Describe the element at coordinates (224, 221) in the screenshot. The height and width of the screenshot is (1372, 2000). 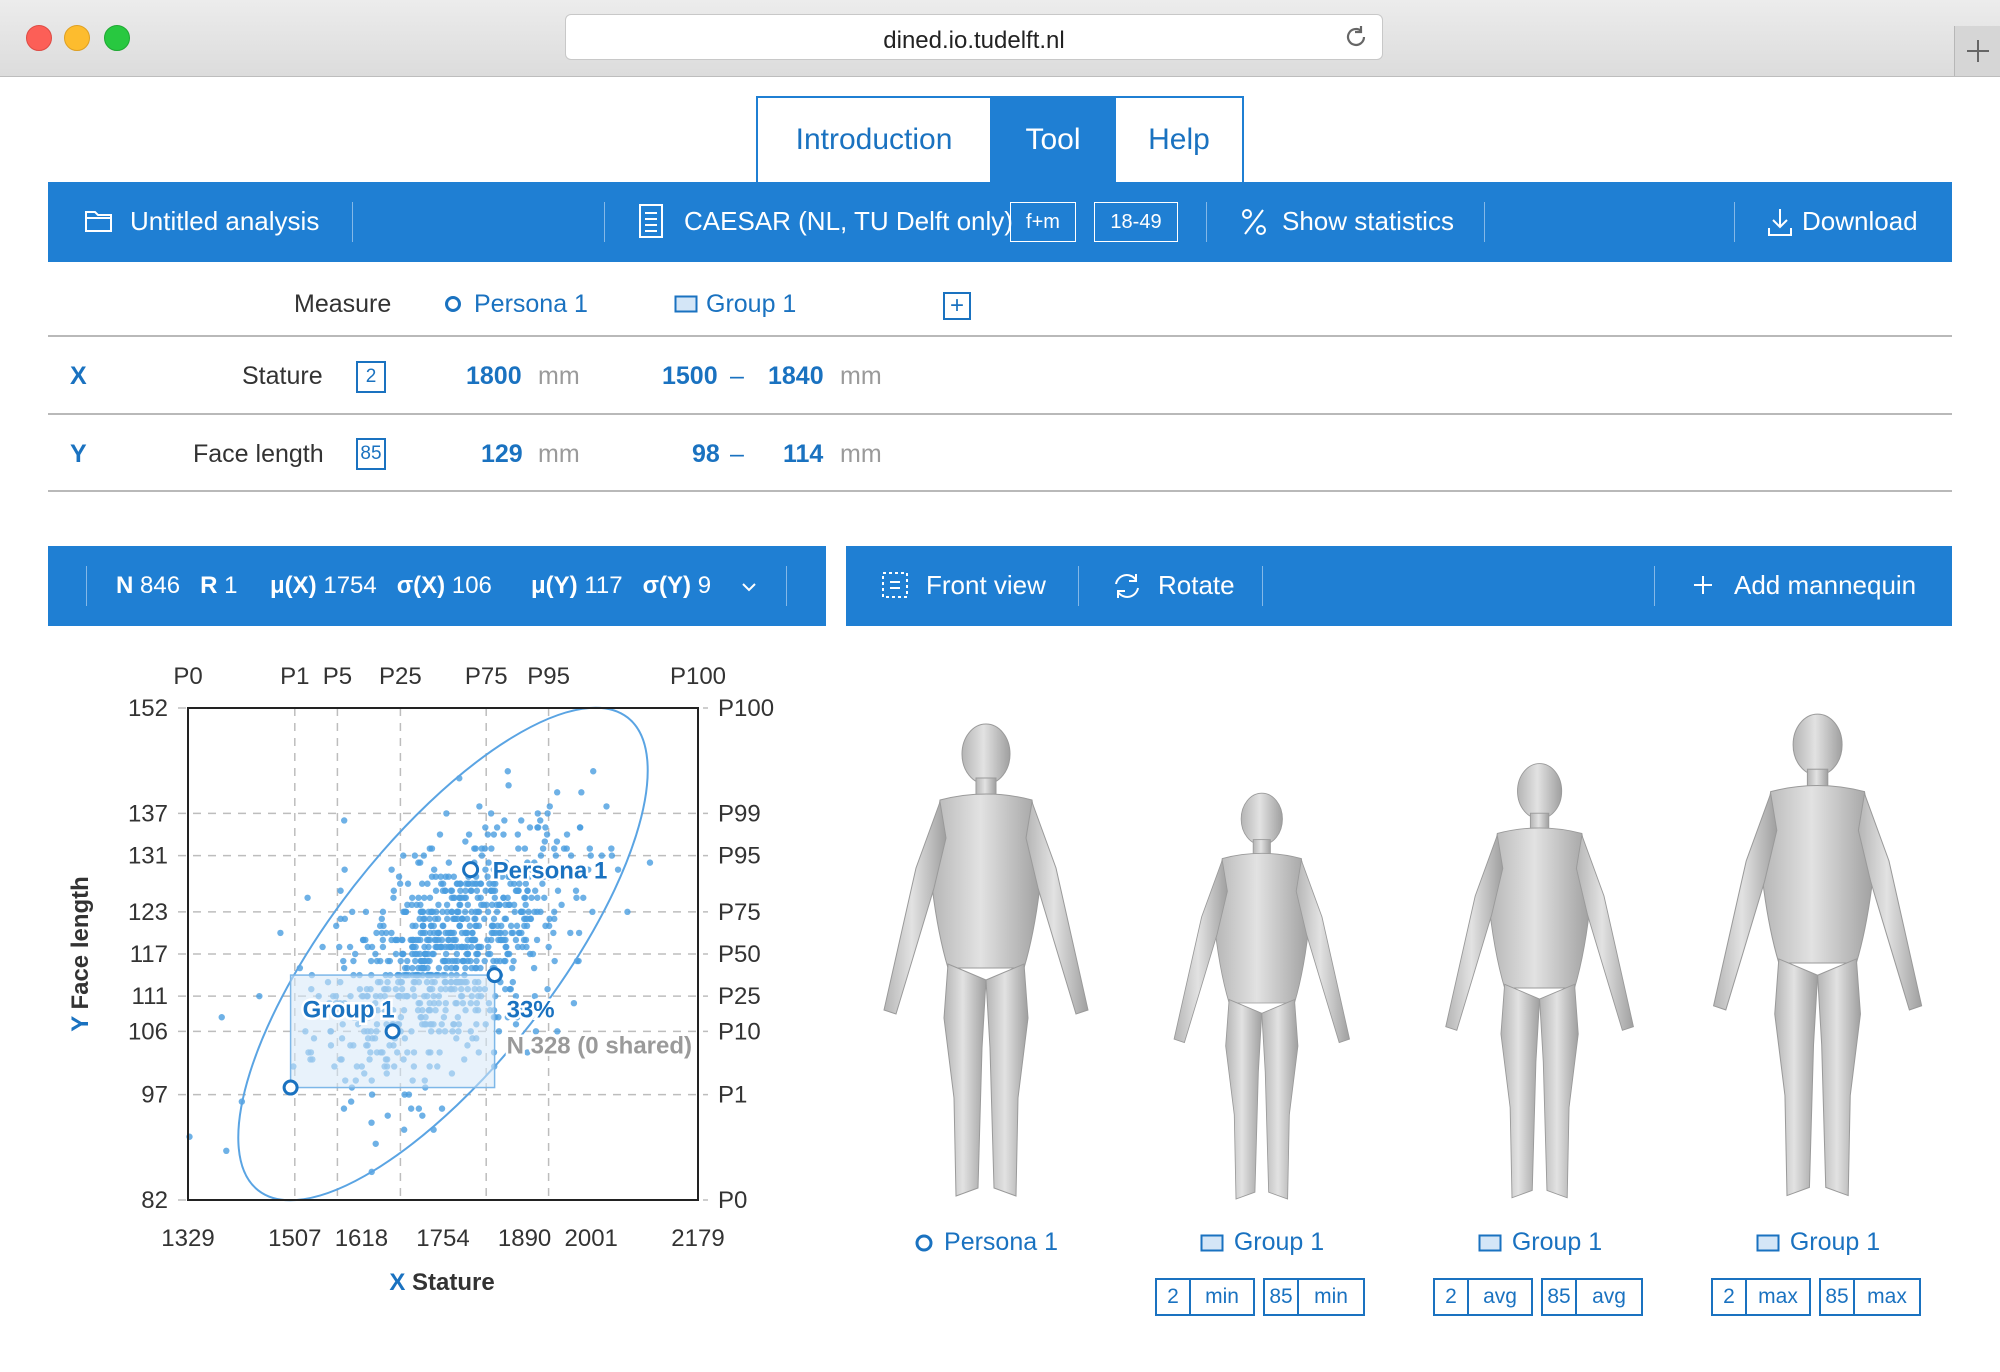
I see `analysis-name: Untitled analysis` at that location.